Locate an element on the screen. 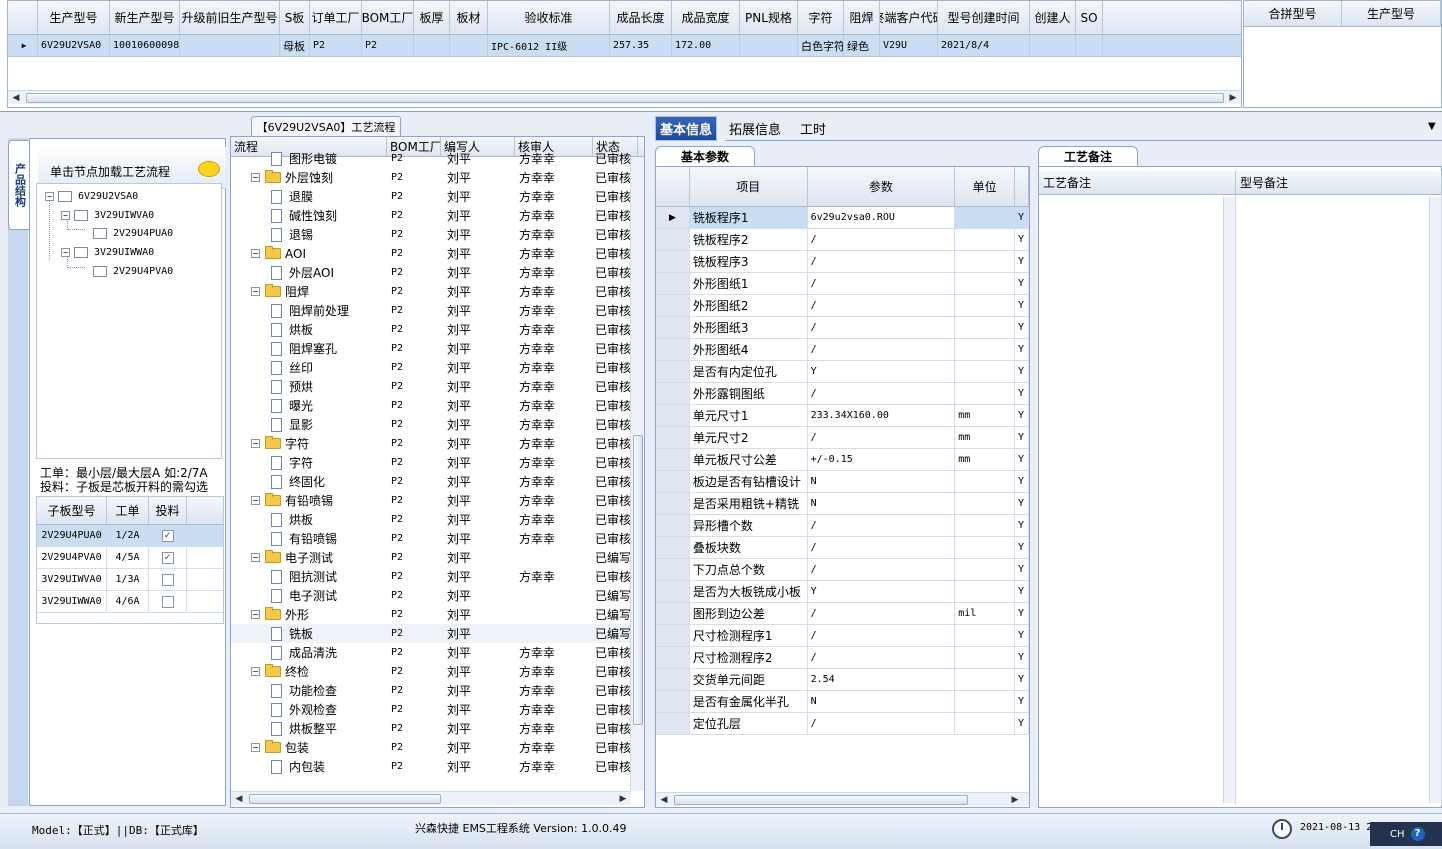 Image resolution: width=1442 pixels, height=849 pixels. table-row: 图形到边公差 / mil Y is located at coordinates (842, 614).